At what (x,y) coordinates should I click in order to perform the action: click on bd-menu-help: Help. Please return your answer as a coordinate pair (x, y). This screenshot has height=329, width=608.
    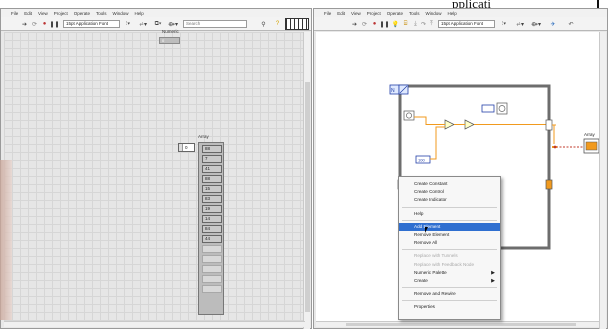
    Looking at the image, I should click on (452, 13).